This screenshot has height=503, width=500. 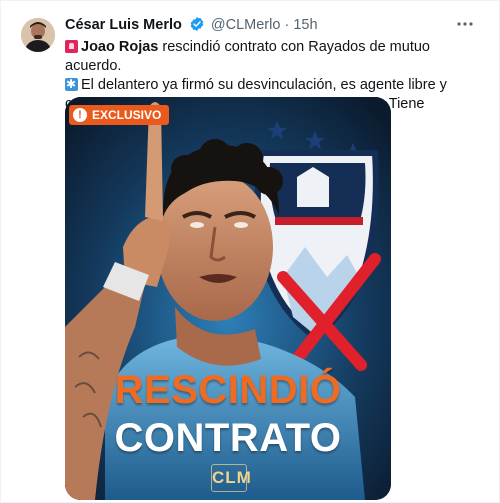 I want to click on snowflake-icon, so click(x=71, y=84).